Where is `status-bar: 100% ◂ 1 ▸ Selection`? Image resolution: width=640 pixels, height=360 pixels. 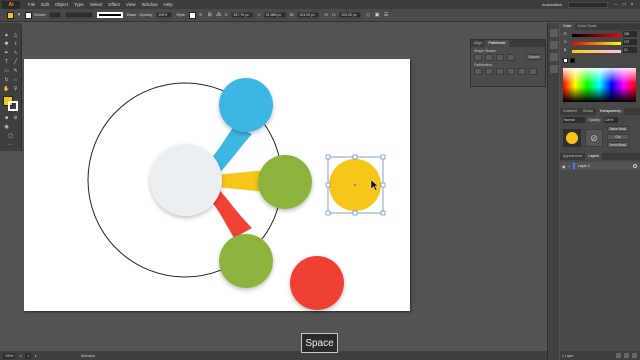 status-bar: 100% ◂ 1 ▸ Selection is located at coordinates (273, 355).